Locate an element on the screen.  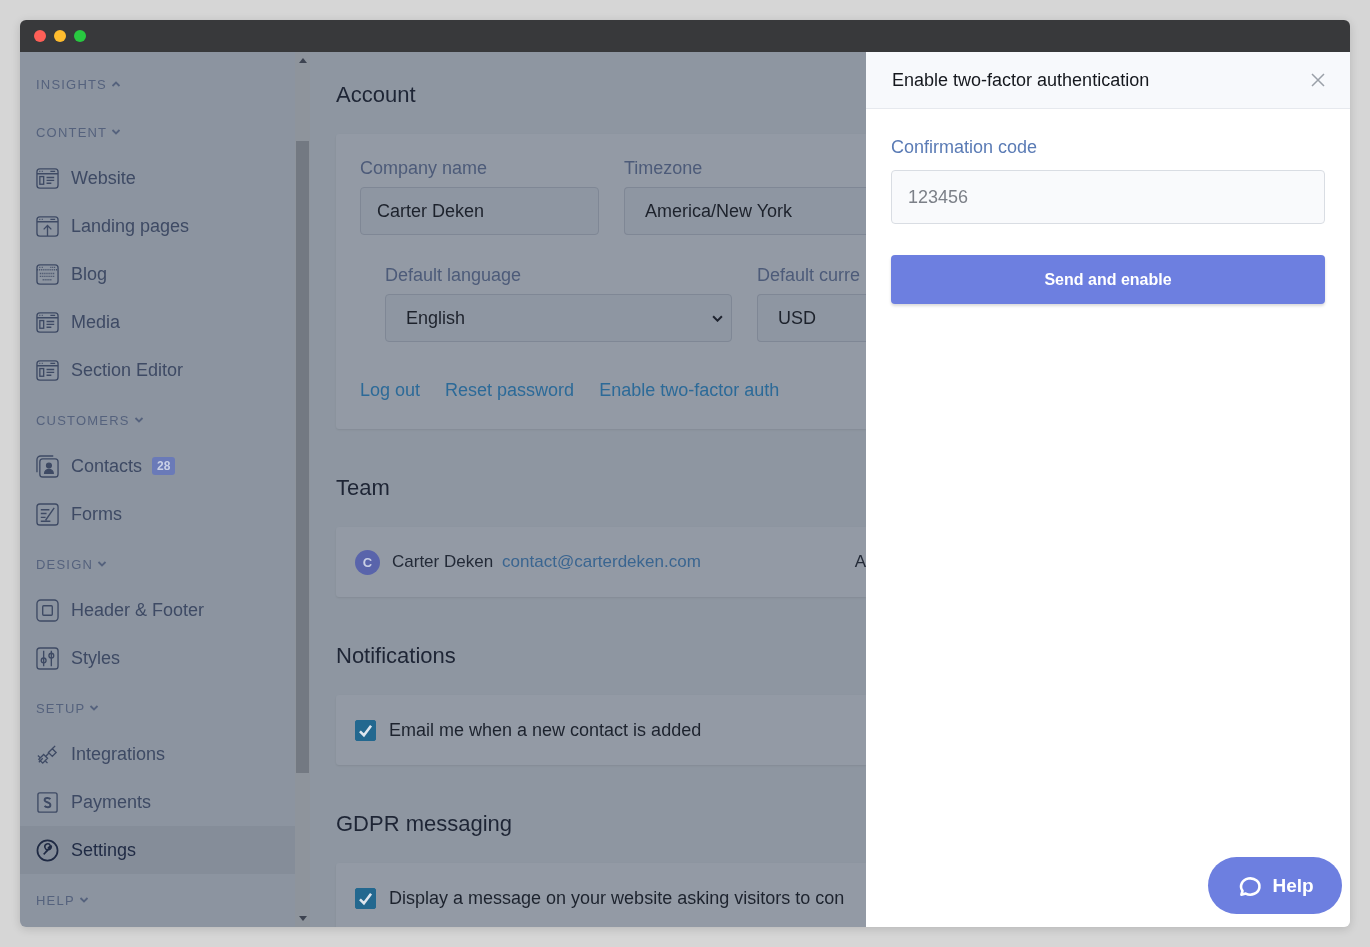
section-heading: GDPR messaging is located at coordinates (425, 824).